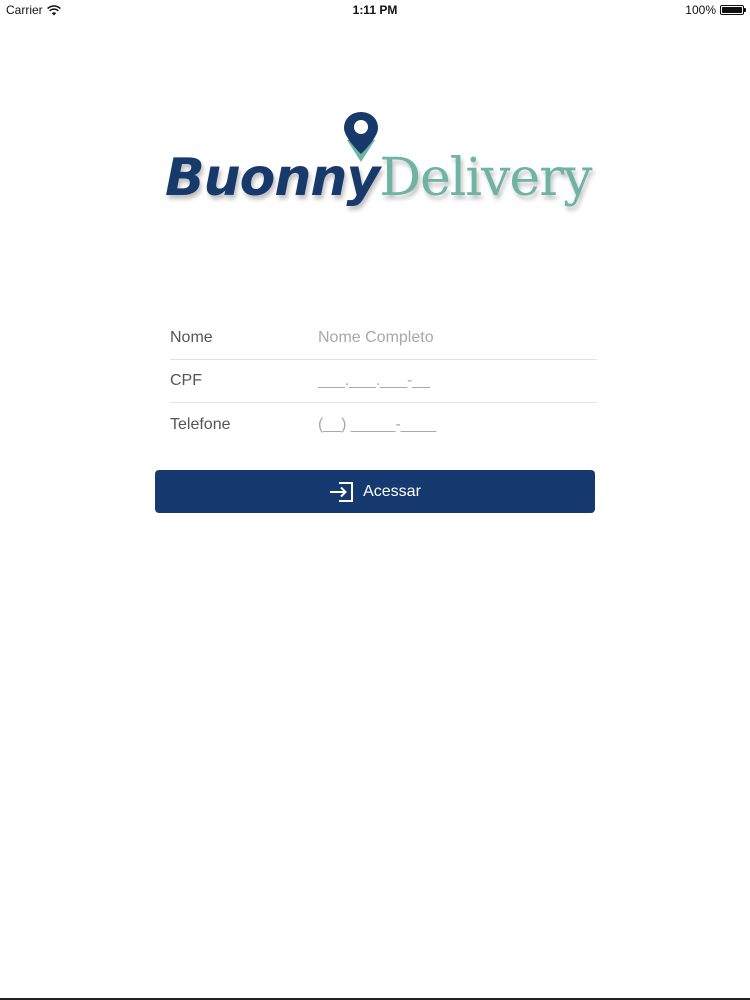 The width and height of the screenshot is (750, 1000). I want to click on cpf-label: CPF, so click(186, 380).